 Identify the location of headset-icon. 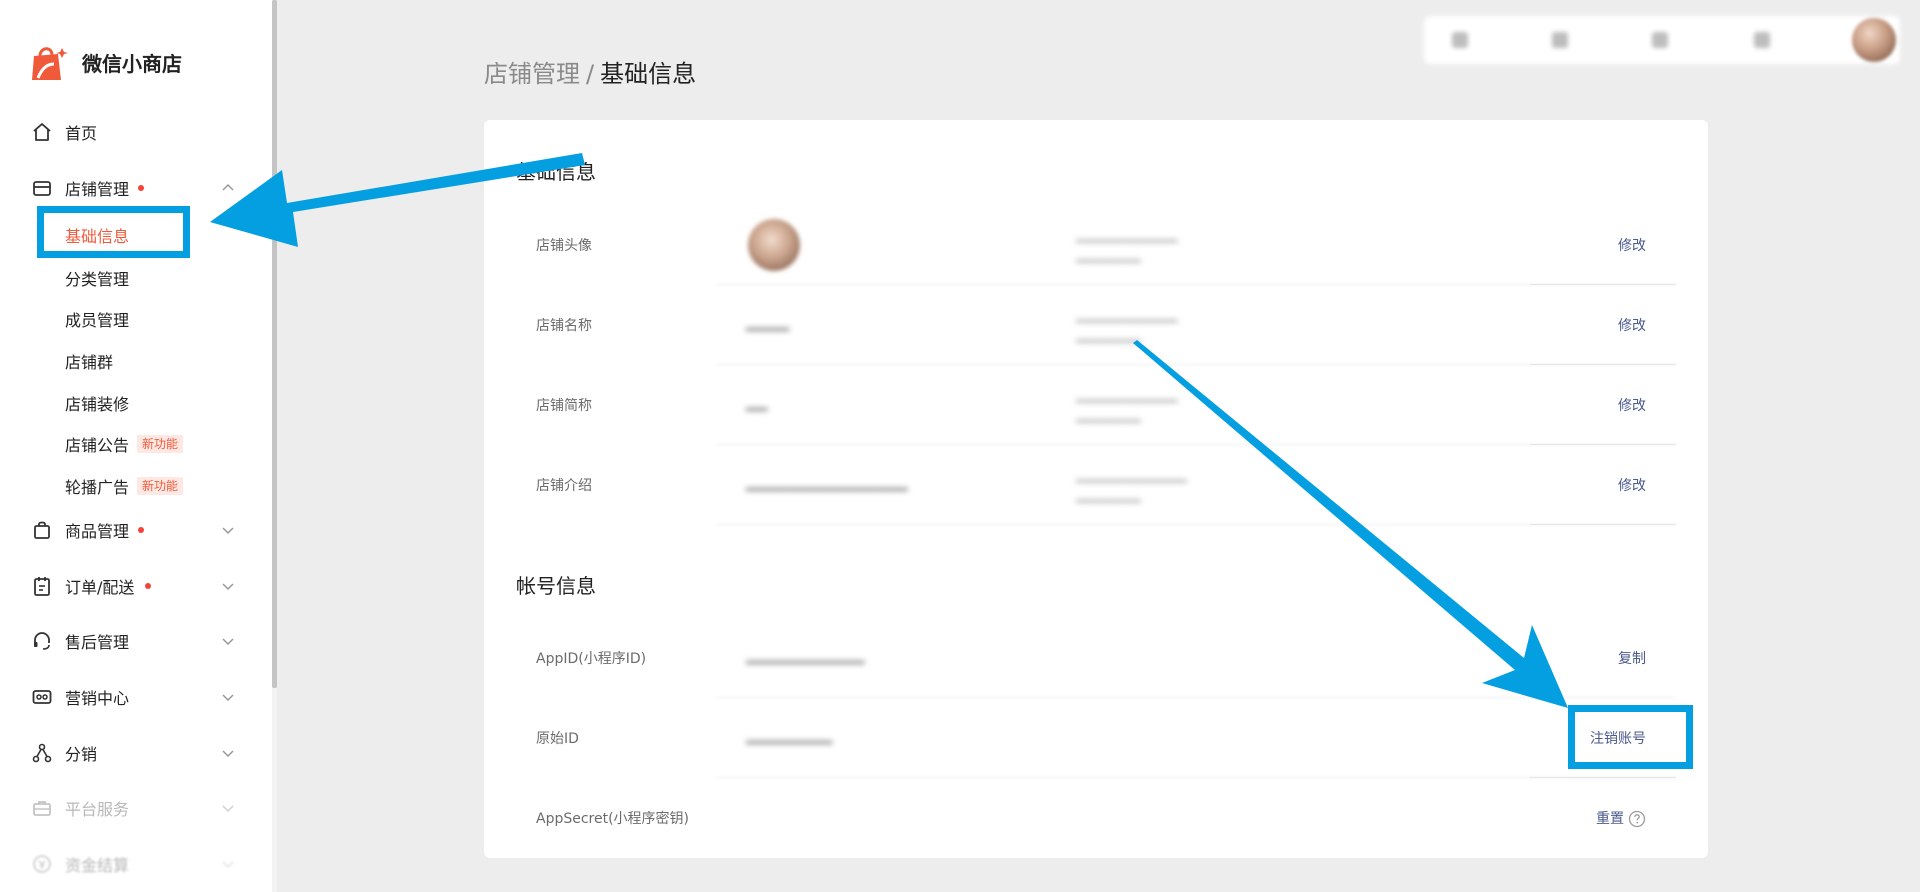
(42, 641).